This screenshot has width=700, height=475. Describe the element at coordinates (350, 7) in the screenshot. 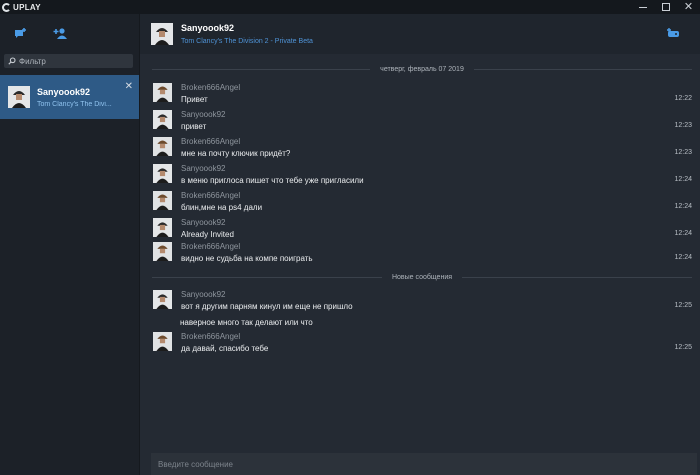

I see `title-bar: UPLAY ✕` at that location.